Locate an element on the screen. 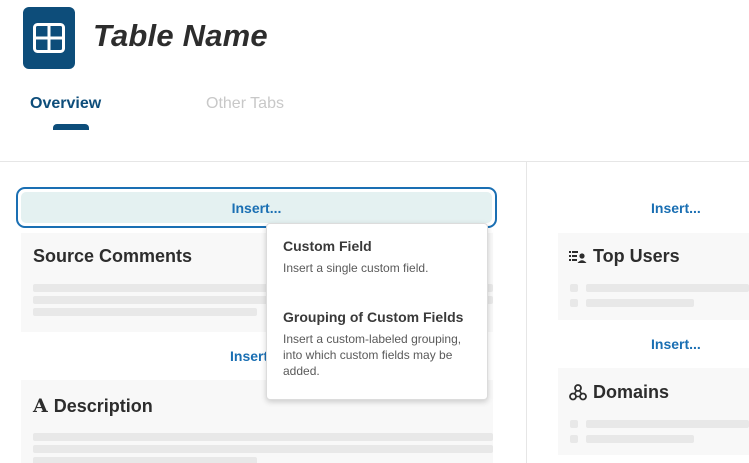 This screenshot has height=463, width=749. description-header: A Description is located at coordinates (93, 406).